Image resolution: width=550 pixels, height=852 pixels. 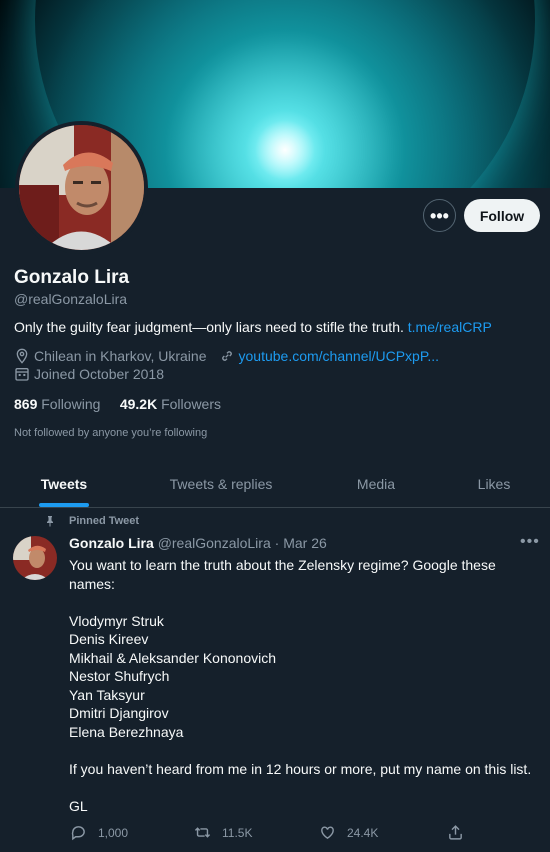 I want to click on tweet-line: Denis Kireev, so click(x=109, y=639).